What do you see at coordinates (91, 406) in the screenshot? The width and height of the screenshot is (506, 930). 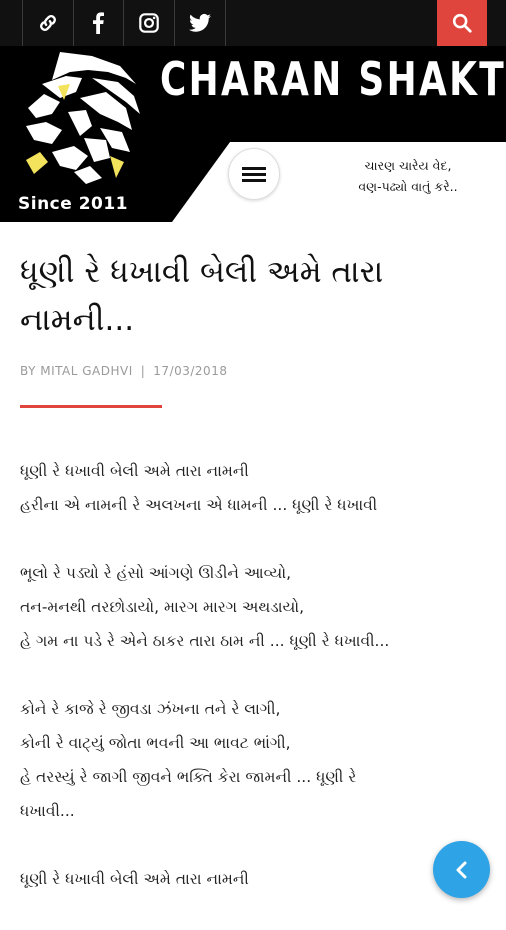 I see `title-divider` at bounding box center [91, 406].